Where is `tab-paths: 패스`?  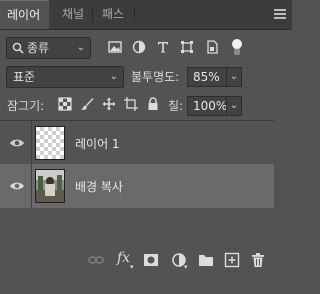
tab-paths: 패스 is located at coordinates (113, 14).